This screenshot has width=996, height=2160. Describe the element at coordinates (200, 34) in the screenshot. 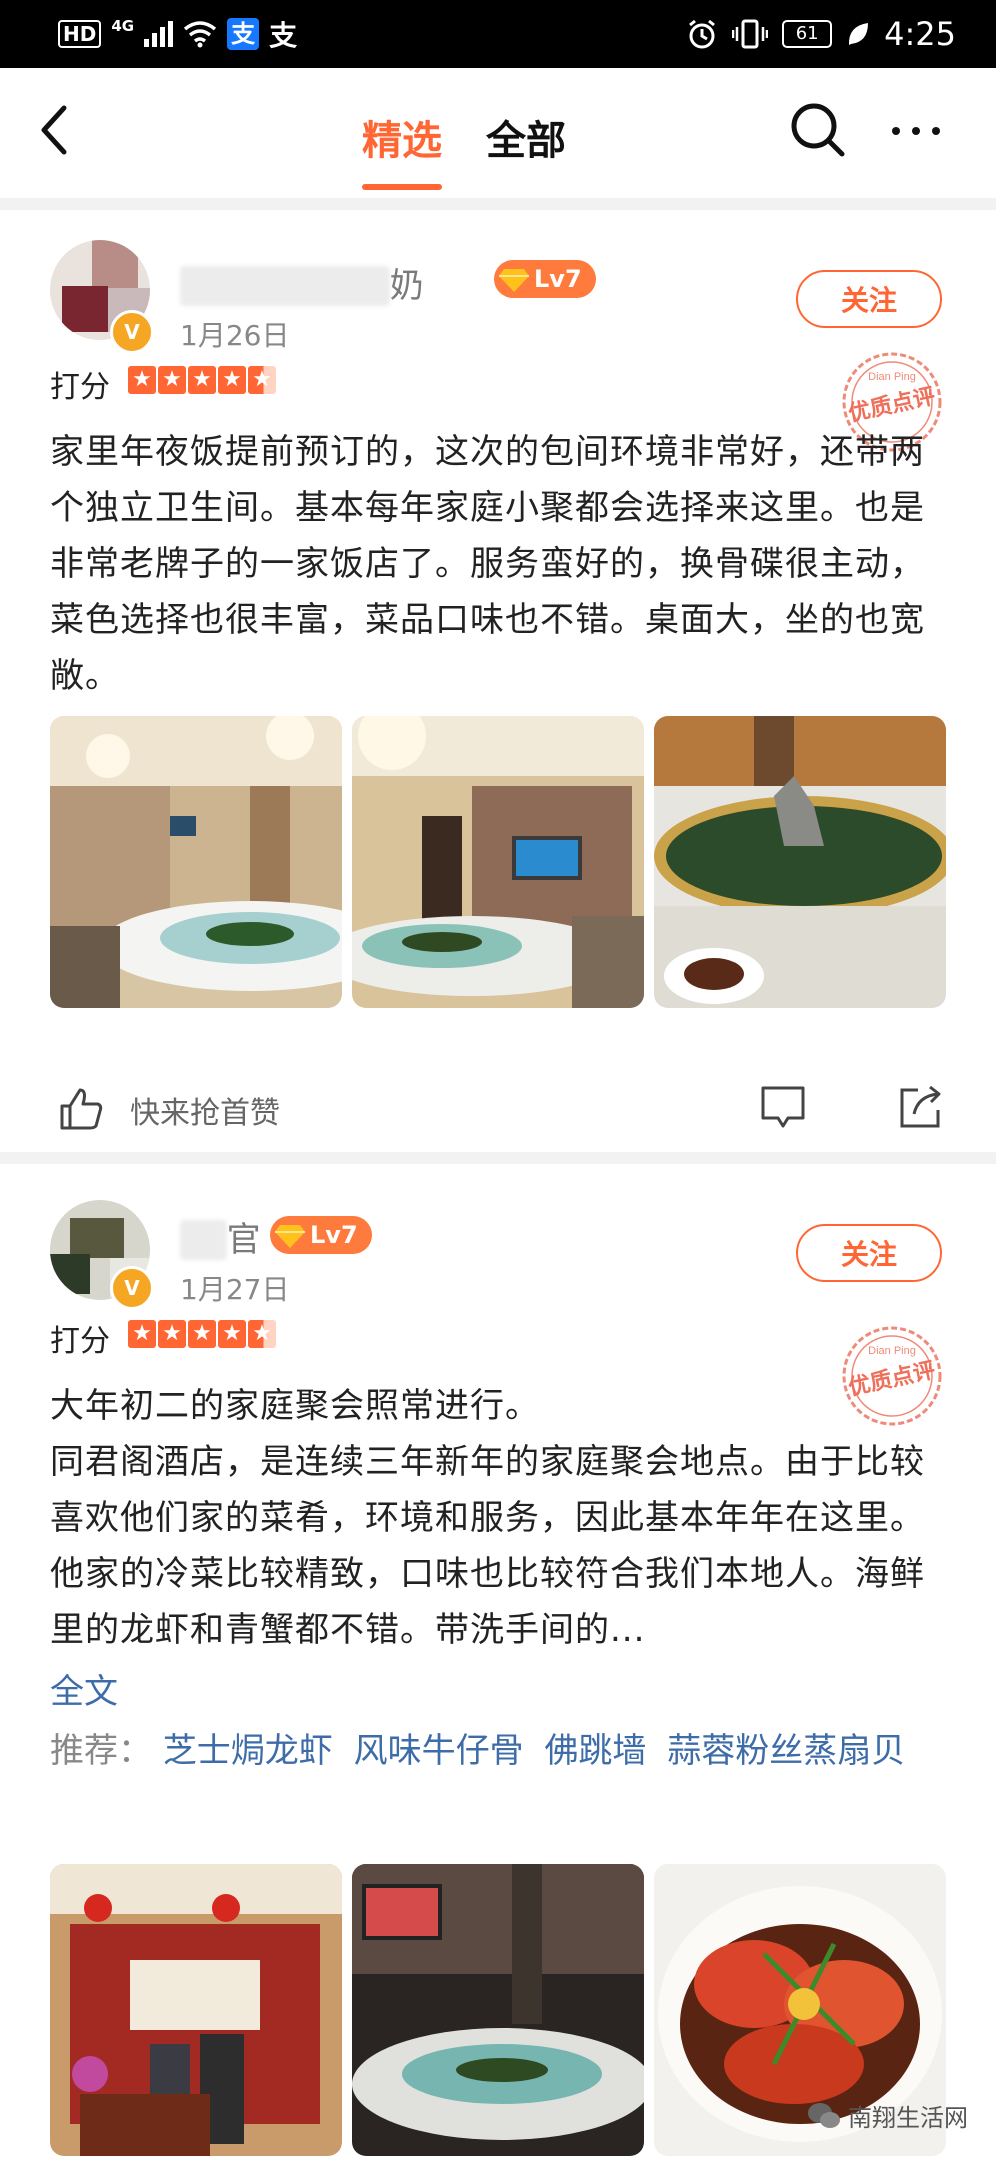

I see `wifi-icon` at that location.